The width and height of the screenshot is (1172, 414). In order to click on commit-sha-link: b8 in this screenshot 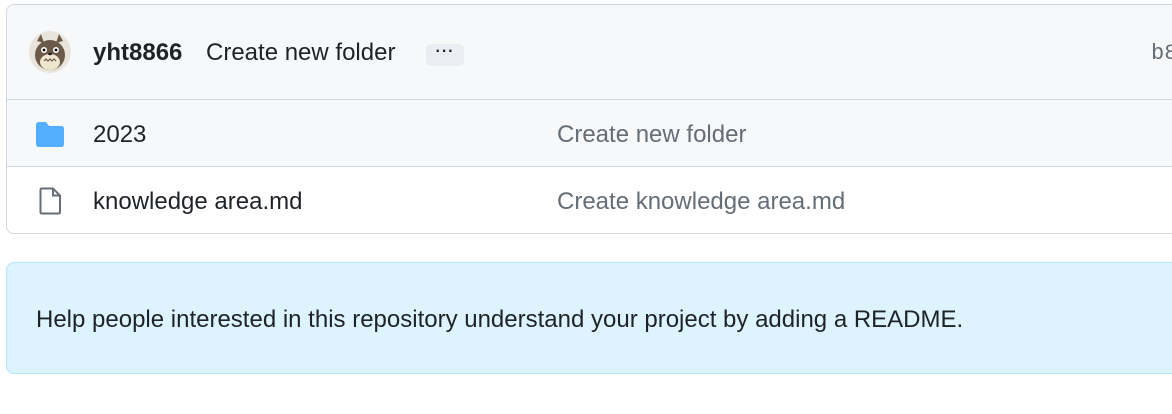, I will do `click(1161, 53)`.